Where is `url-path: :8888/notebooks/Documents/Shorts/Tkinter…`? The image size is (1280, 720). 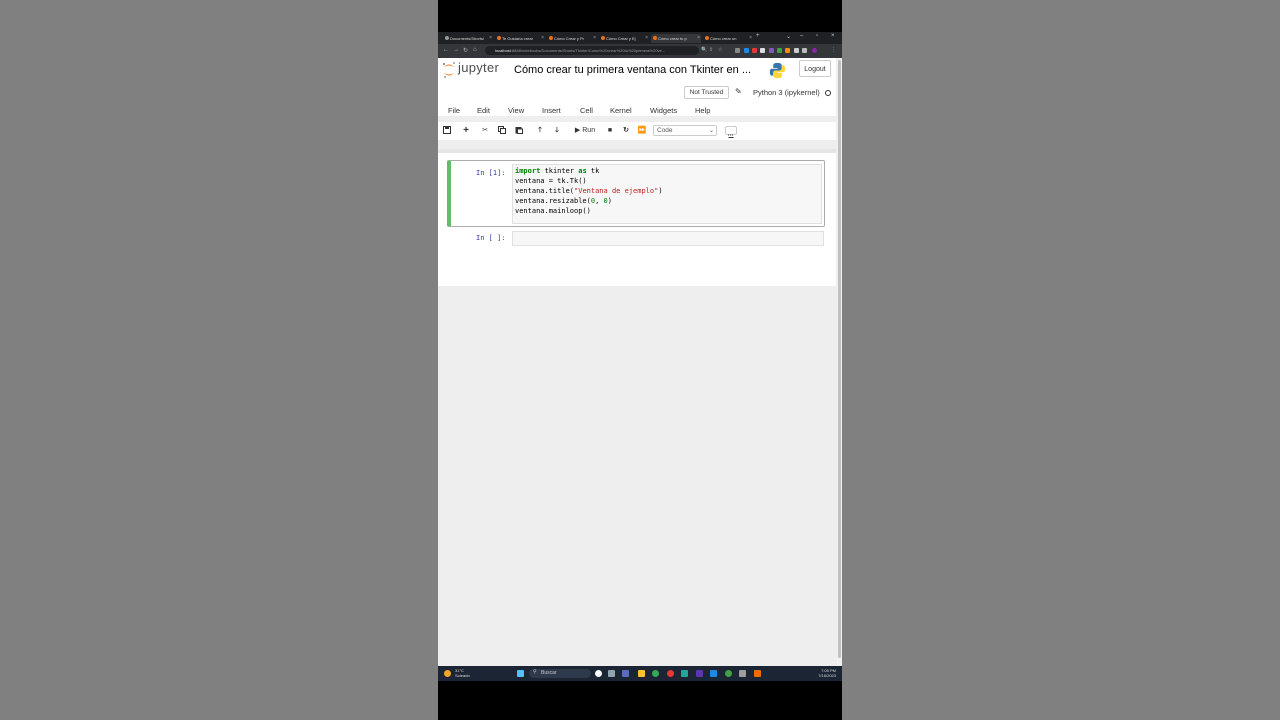 url-path: :8888/notebooks/Documents/Shorts/Tkinter… is located at coordinates (588, 50).